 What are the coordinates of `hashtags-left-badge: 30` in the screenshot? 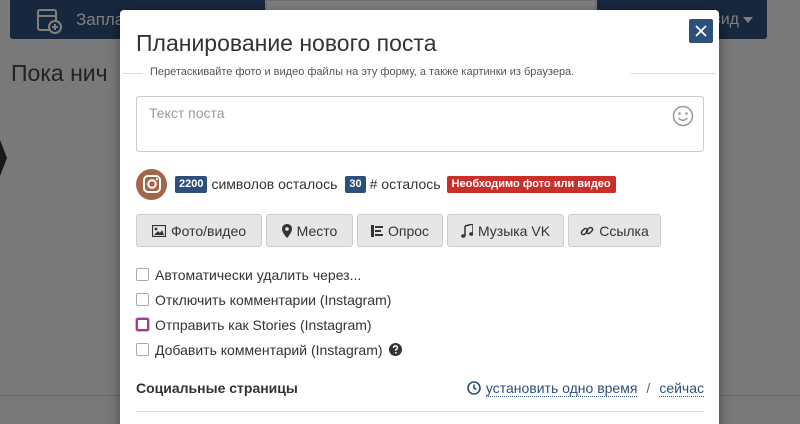 It's located at (355, 184).